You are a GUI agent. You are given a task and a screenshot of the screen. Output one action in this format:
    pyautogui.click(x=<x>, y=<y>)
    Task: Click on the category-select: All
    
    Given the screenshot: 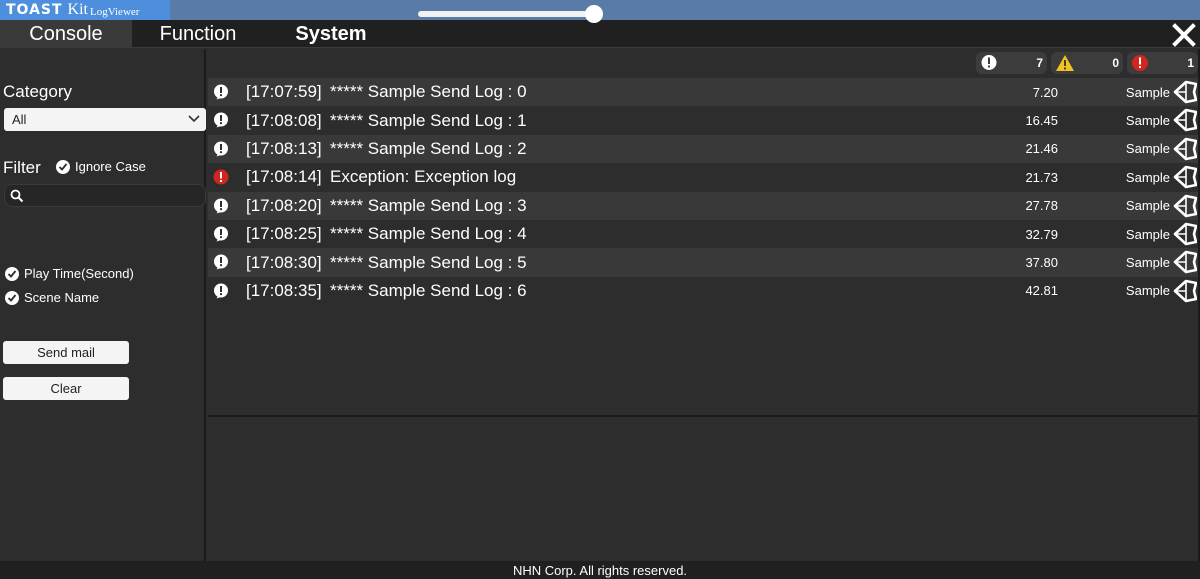 What is the action you would take?
    pyautogui.click(x=105, y=119)
    